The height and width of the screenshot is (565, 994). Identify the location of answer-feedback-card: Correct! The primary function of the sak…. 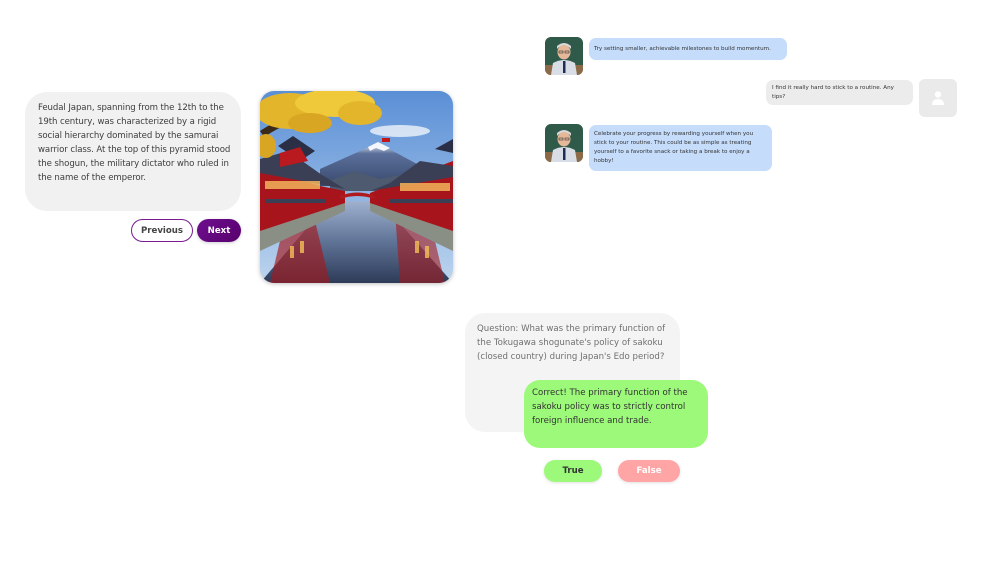
(616, 414).